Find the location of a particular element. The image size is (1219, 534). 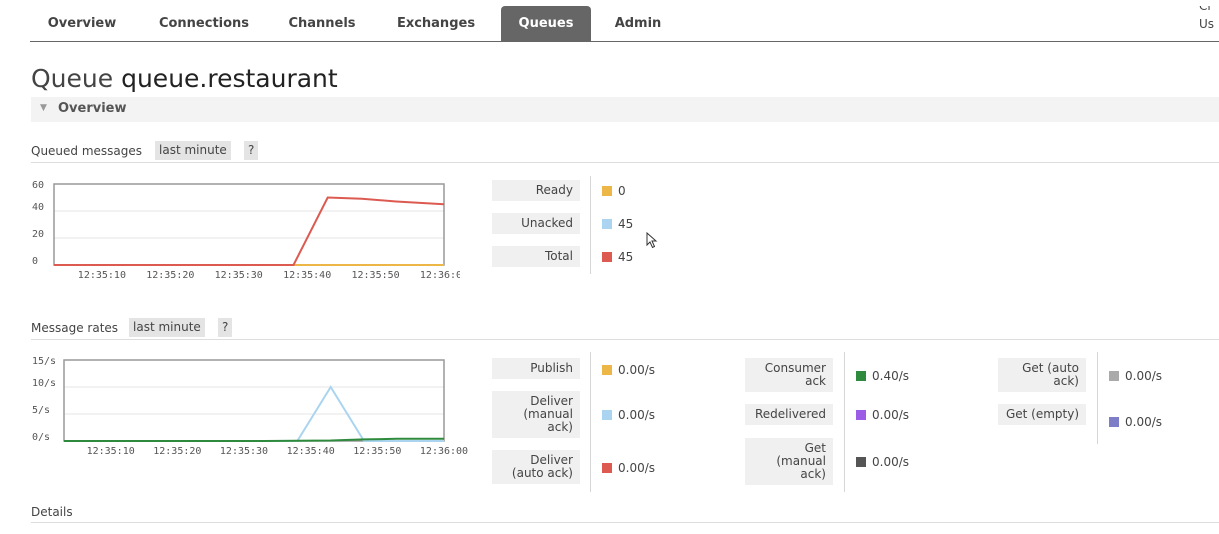

rates-chart-x-tick-label: 12:35:40 is located at coordinates (311, 451).